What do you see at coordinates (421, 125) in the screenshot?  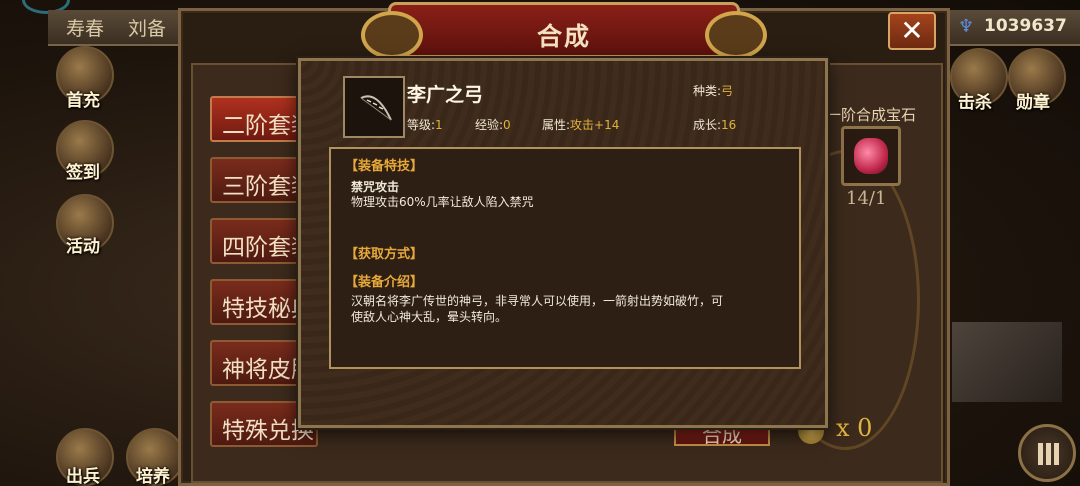 I see `level-label: 等级:` at bounding box center [421, 125].